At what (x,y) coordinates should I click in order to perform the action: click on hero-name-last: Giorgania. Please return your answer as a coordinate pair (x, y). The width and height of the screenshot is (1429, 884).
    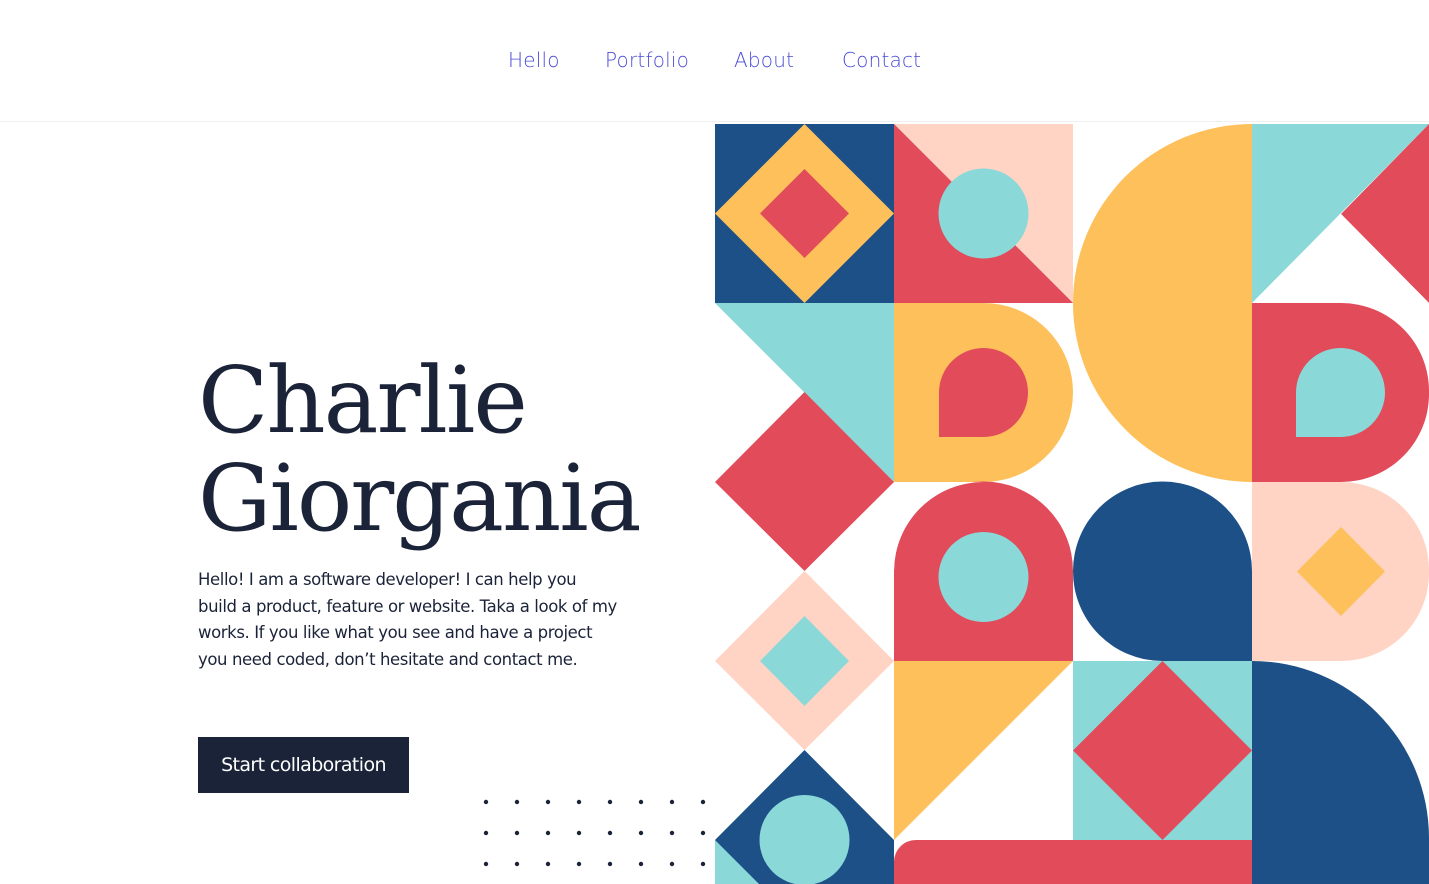
    Looking at the image, I should click on (420, 498).